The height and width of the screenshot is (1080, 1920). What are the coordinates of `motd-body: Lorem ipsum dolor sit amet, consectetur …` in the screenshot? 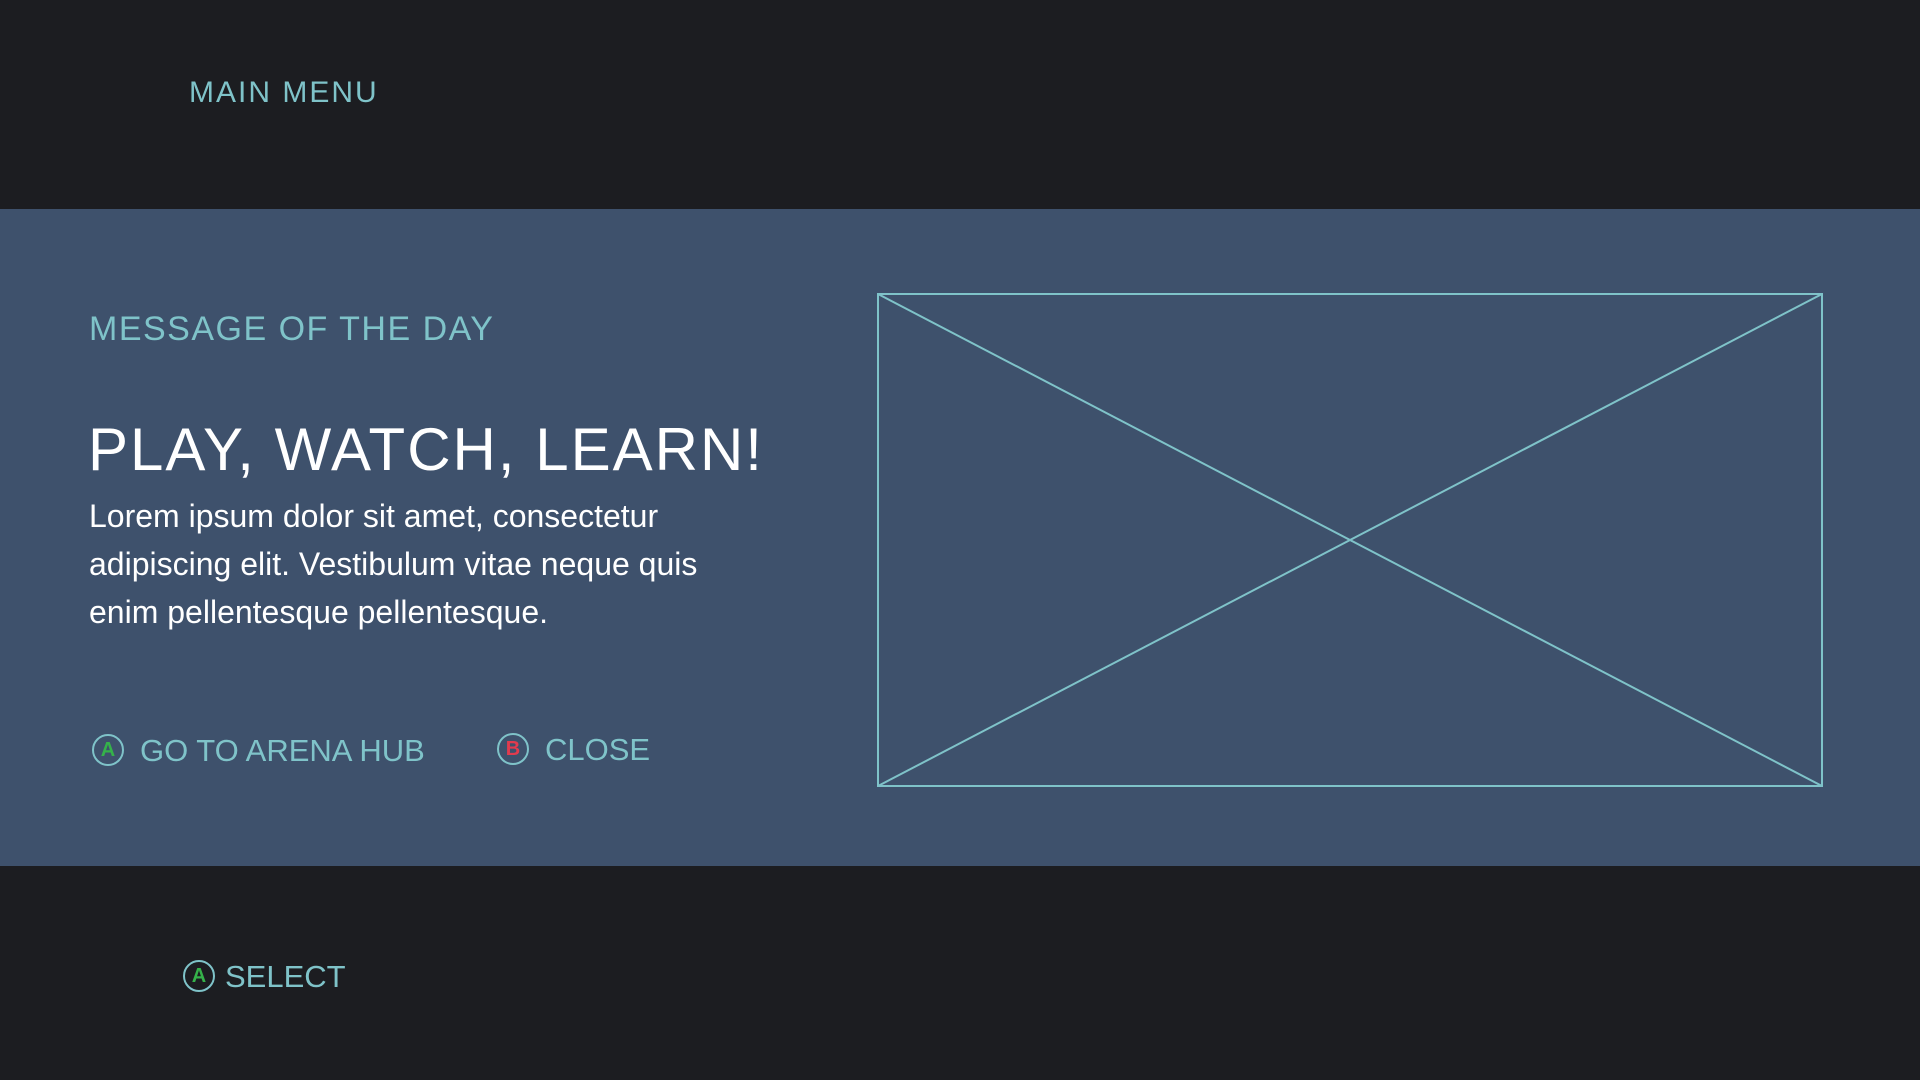 It's located at (393, 564).